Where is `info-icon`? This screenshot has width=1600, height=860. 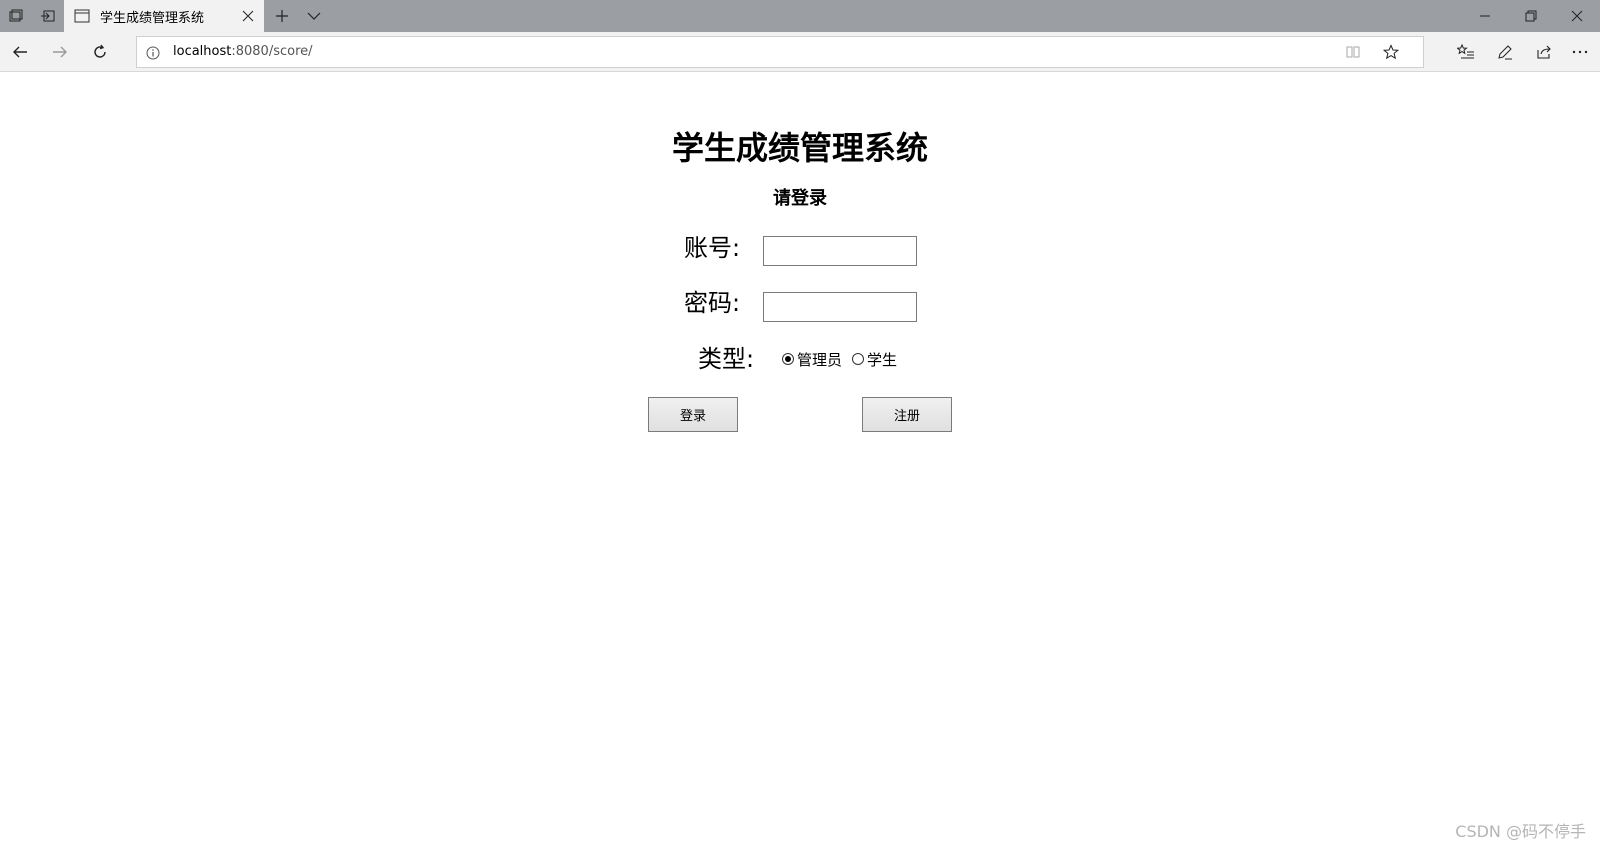 info-icon is located at coordinates (153, 53).